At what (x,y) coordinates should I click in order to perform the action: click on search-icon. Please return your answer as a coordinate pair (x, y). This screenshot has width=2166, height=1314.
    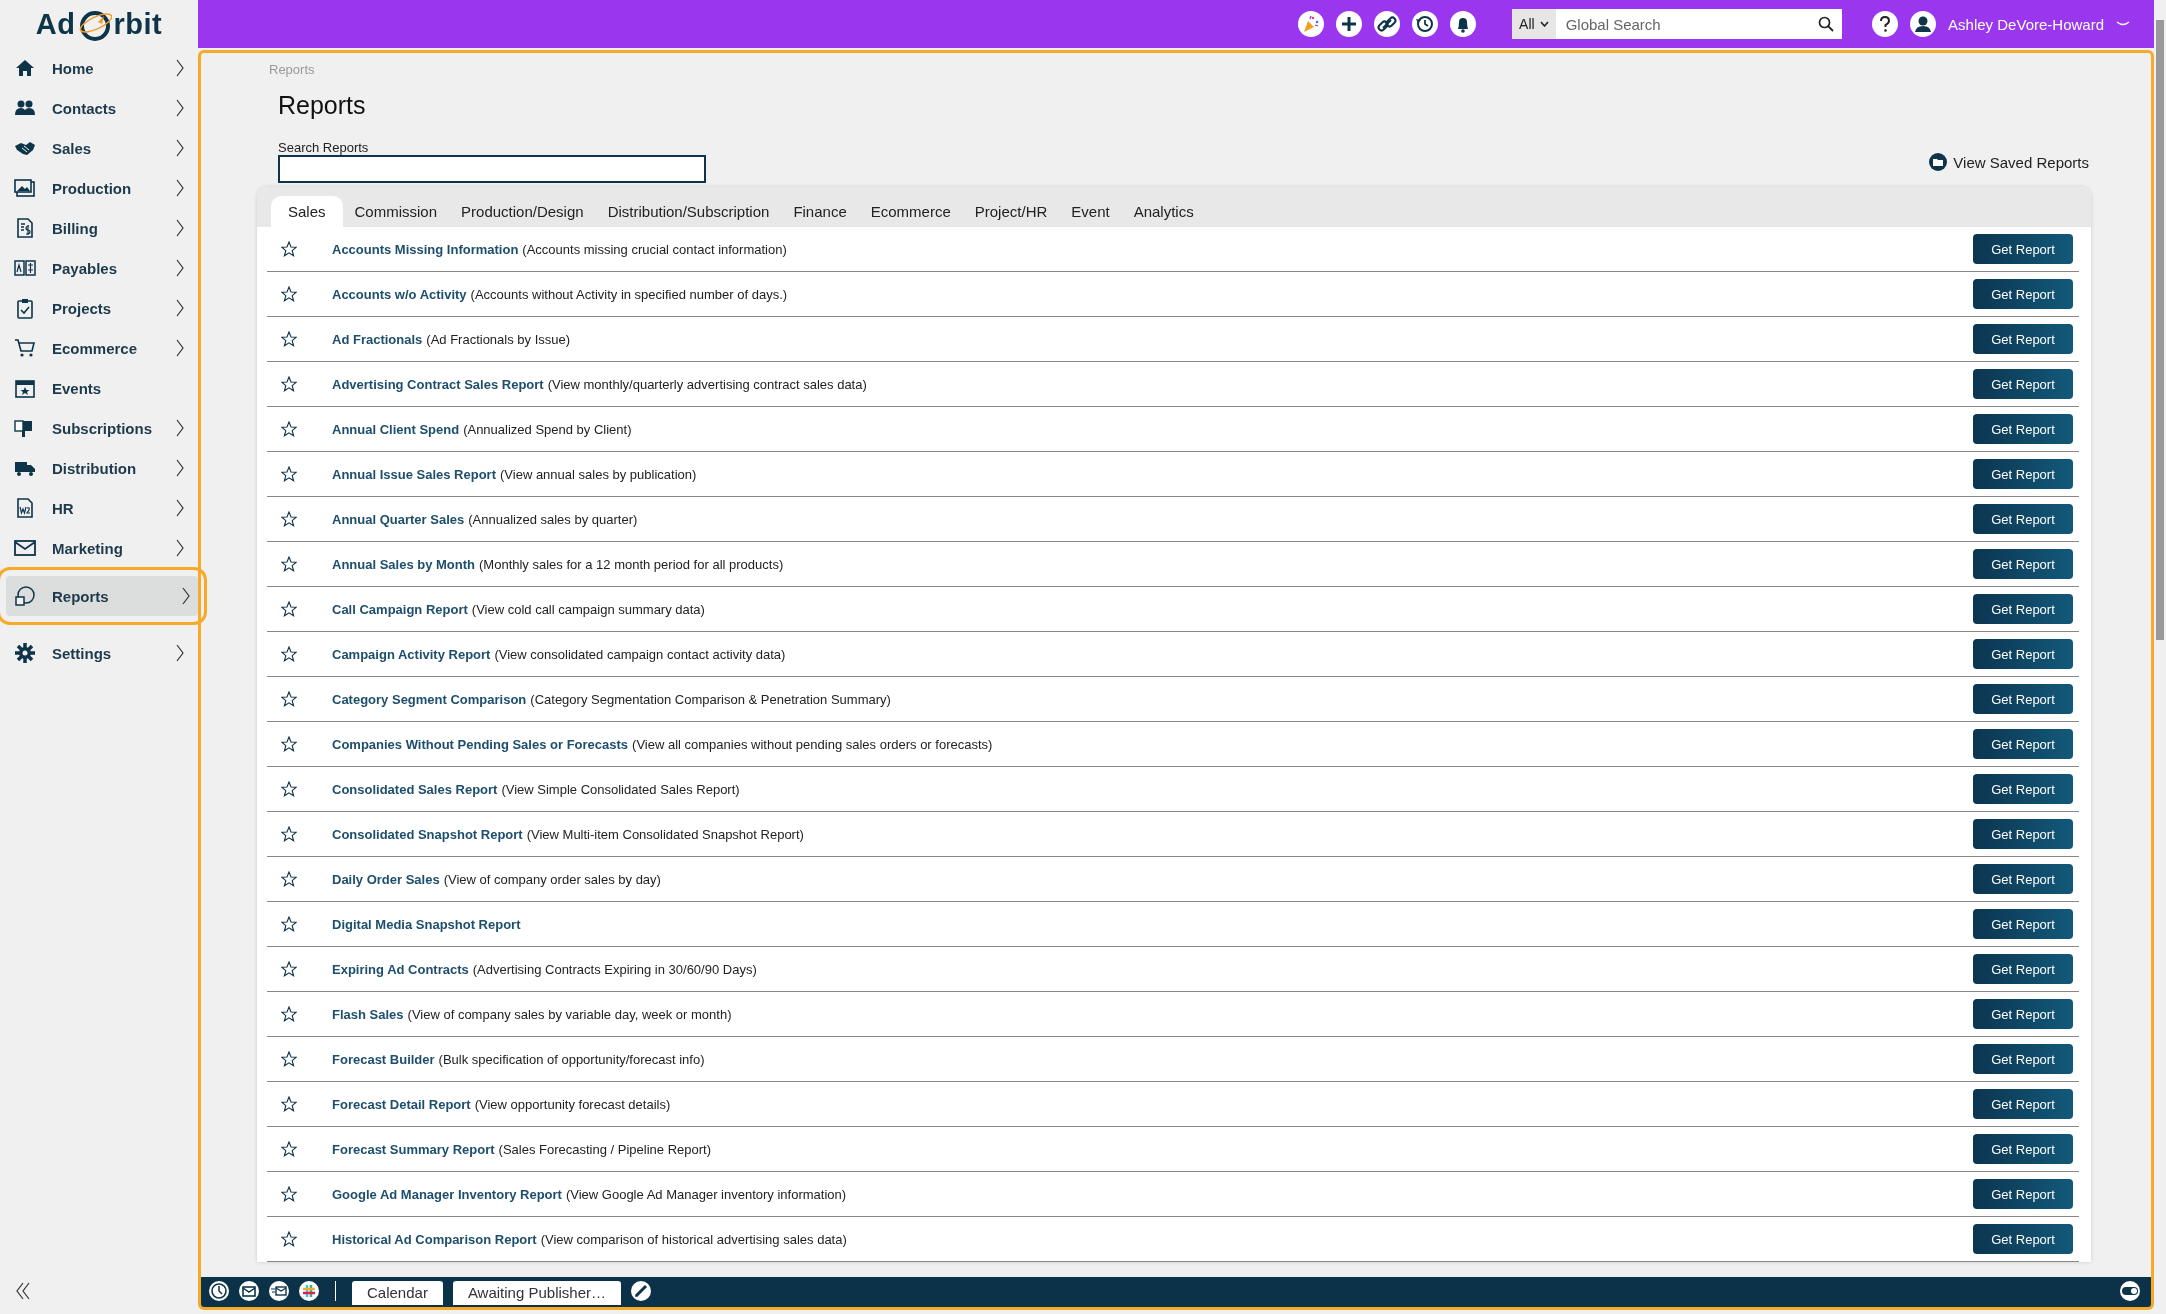
    Looking at the image, I should click on (1826, 24).